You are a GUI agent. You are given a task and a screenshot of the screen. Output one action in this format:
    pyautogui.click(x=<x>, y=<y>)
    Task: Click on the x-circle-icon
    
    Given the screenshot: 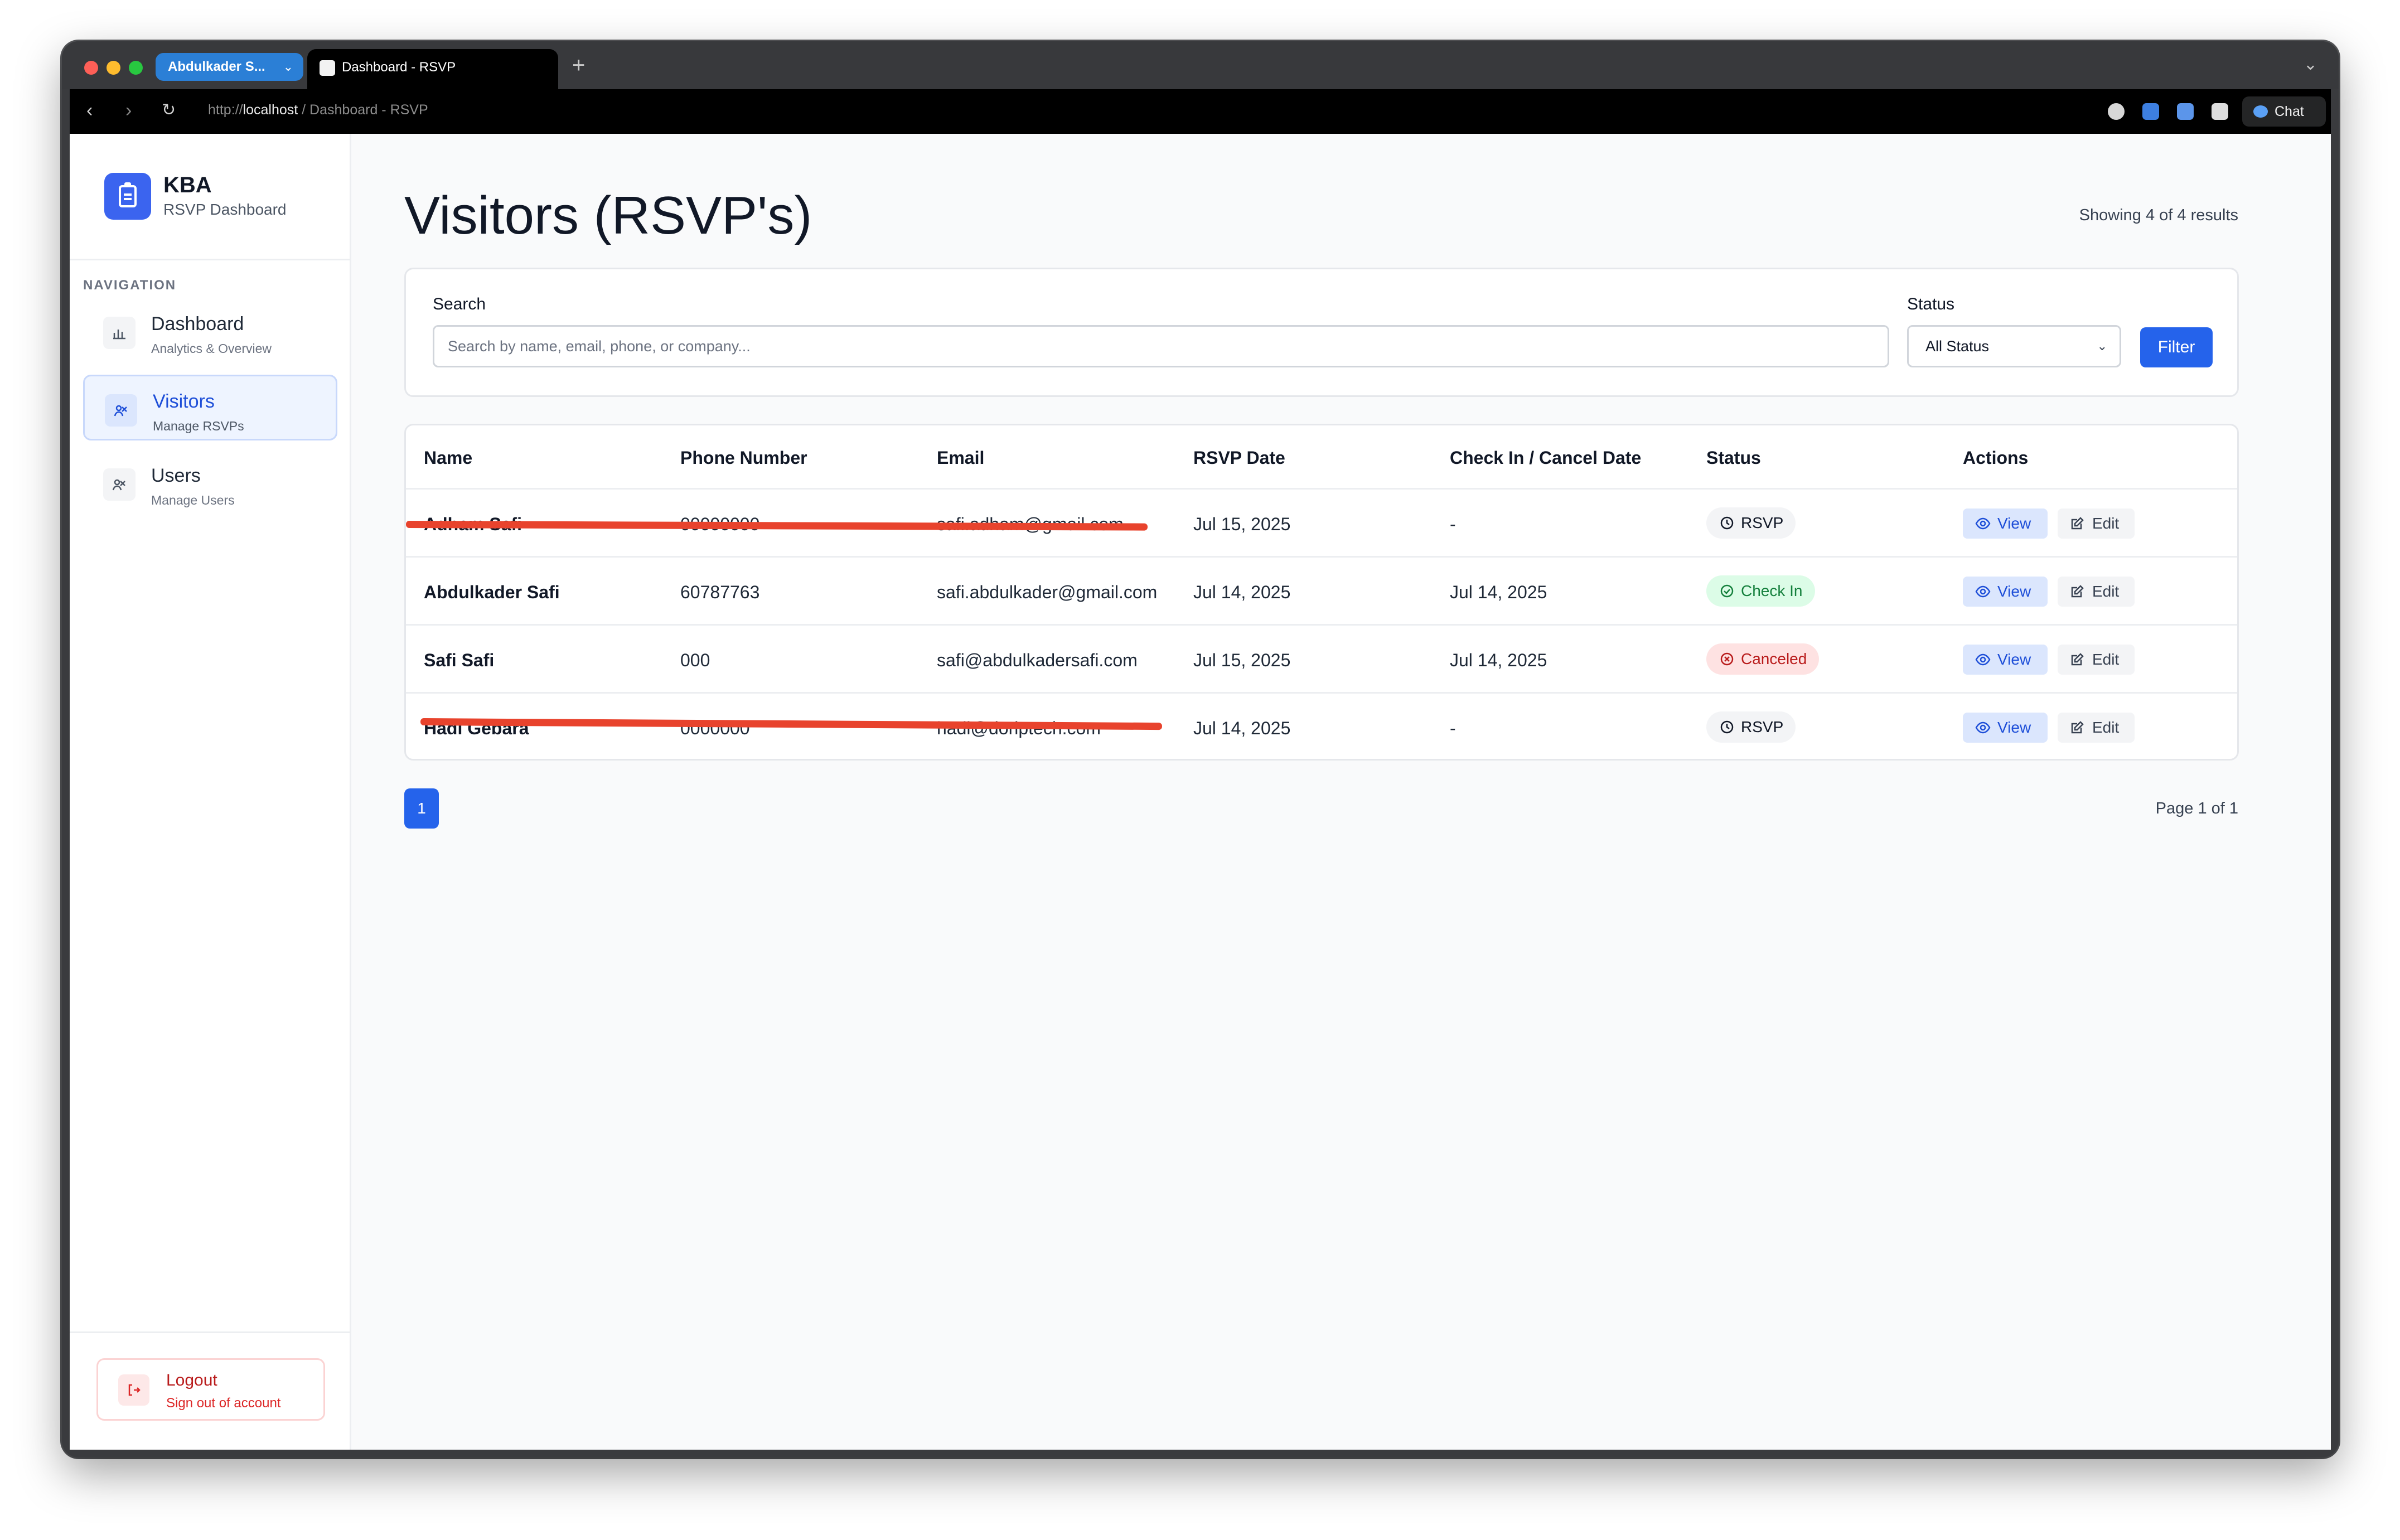 What is the action you would take?
    pyautogui.click(x=1727, y=659)
    